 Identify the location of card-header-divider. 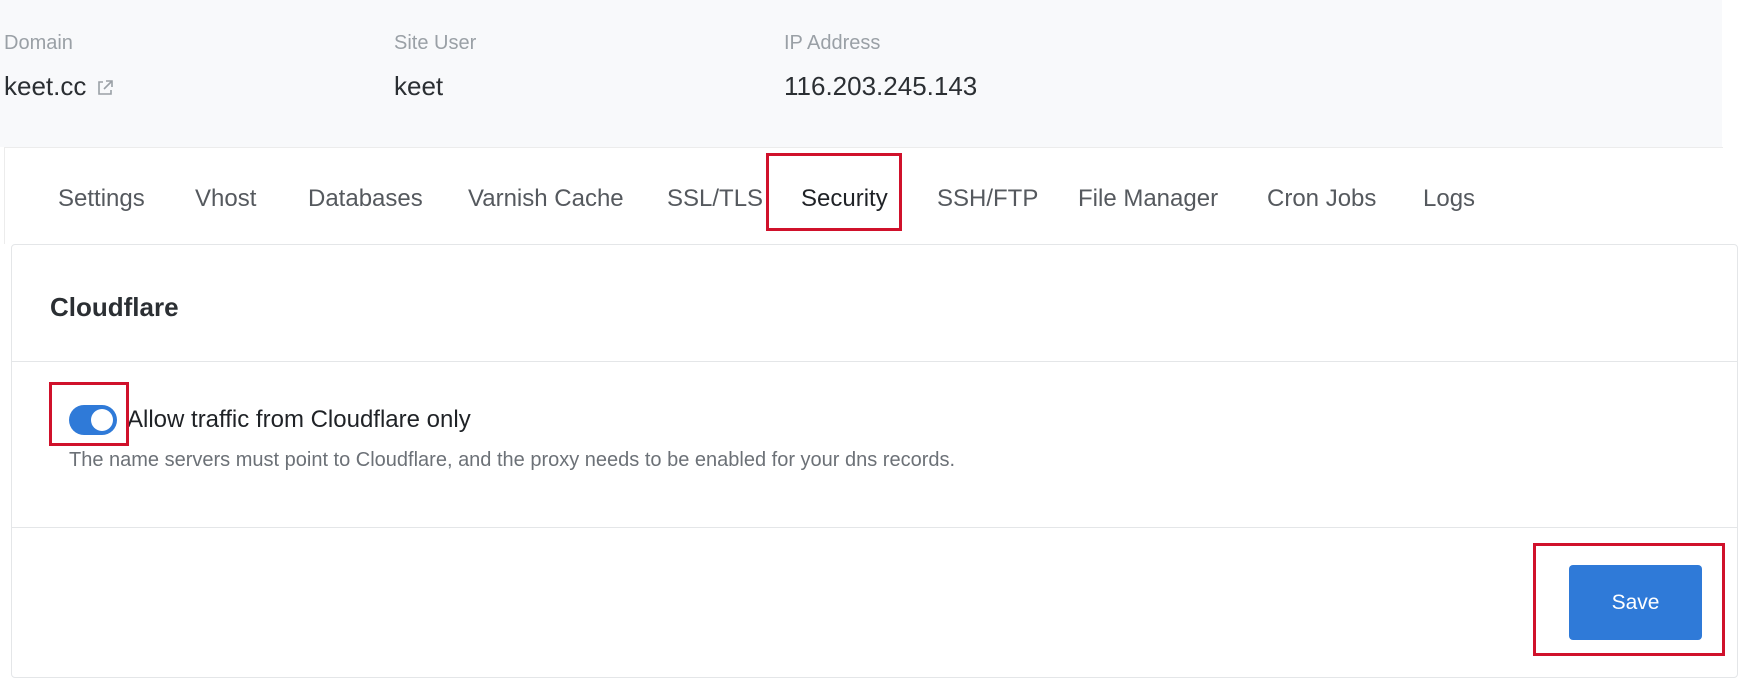
(874, 361).